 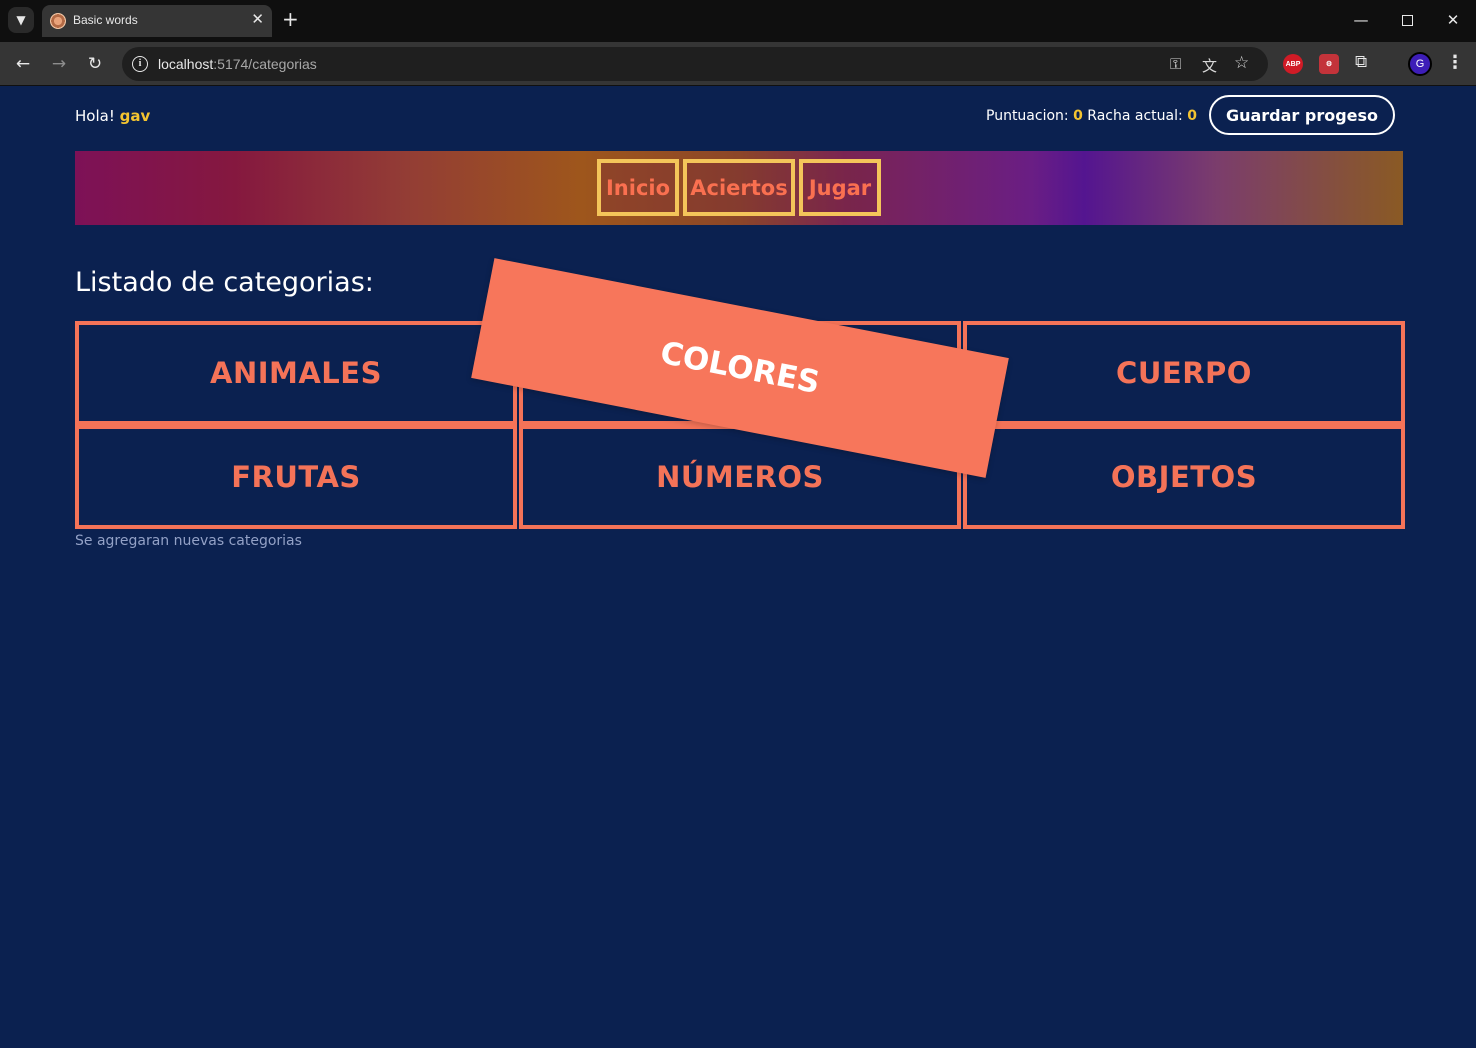 I want to click on browser-menu-icon: ⋮, so click(x=1455, y=62).